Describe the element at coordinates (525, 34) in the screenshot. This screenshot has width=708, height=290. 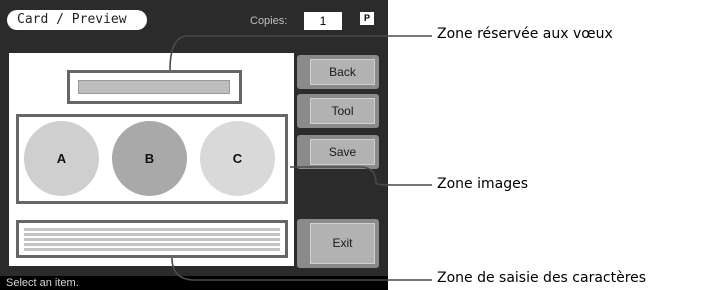
I see `callout-greeting-zone: Zone réservée aux vœux` at that location.